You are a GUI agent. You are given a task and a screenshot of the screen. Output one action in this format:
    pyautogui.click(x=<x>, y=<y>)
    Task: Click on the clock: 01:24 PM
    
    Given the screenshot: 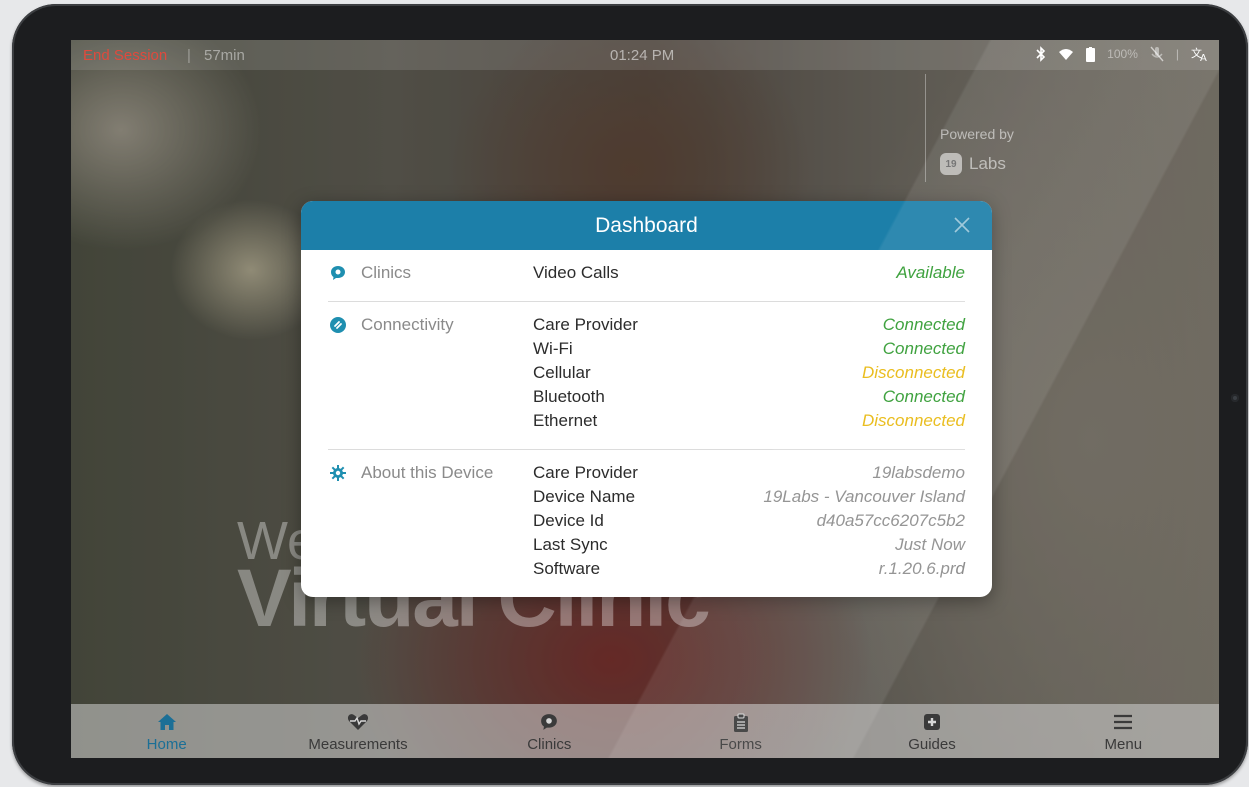 What is the action you would take?
    pyautogui.click(x=642, y=55)
    